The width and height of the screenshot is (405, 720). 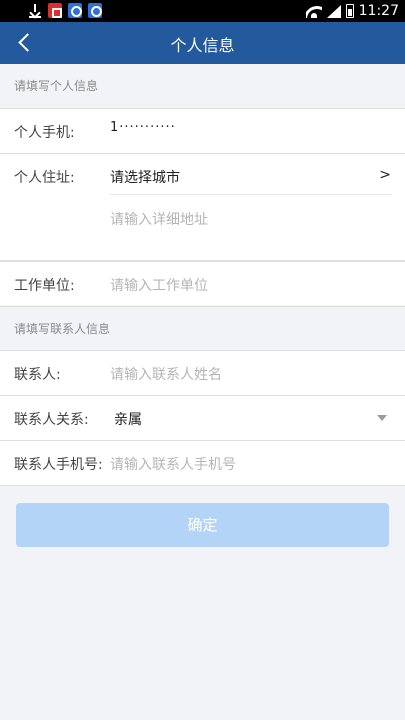 What do you see at coordinates (202, 11) in the screenshot?
I see `status-bar: 11:27` at bounding box center [202, 11].